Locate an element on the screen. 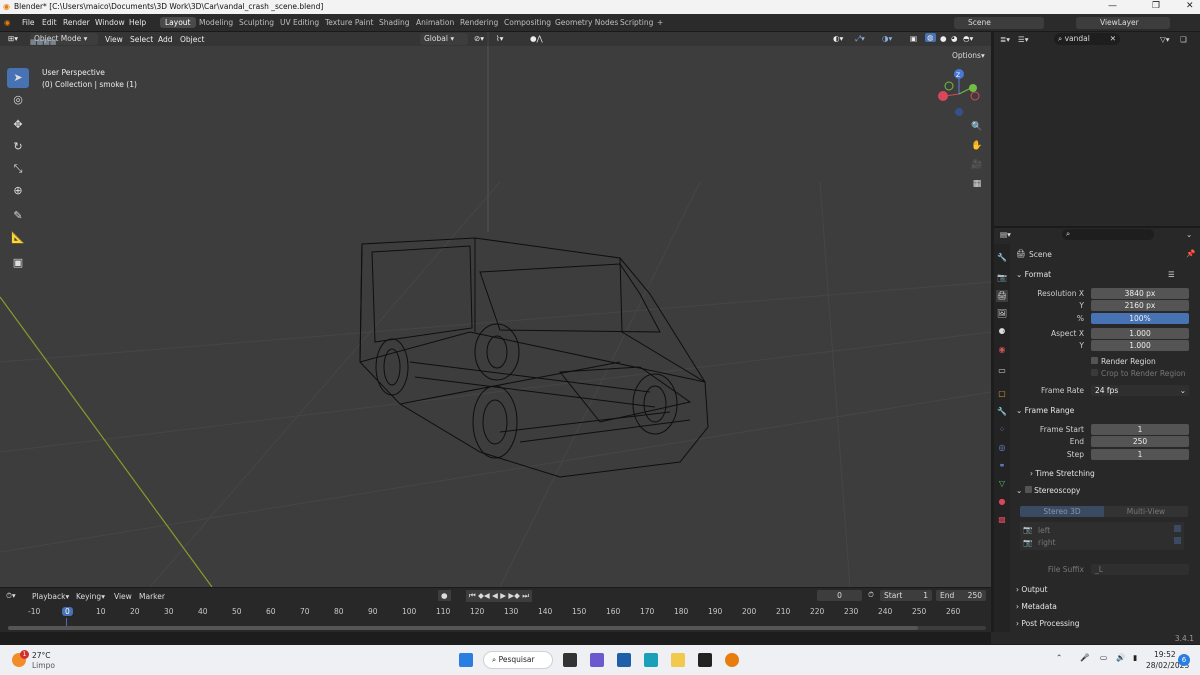 The height and width of the screenshot is (675, 1200). tray-chevron-icon: ⌃ is located at coordinates (1059, 657).